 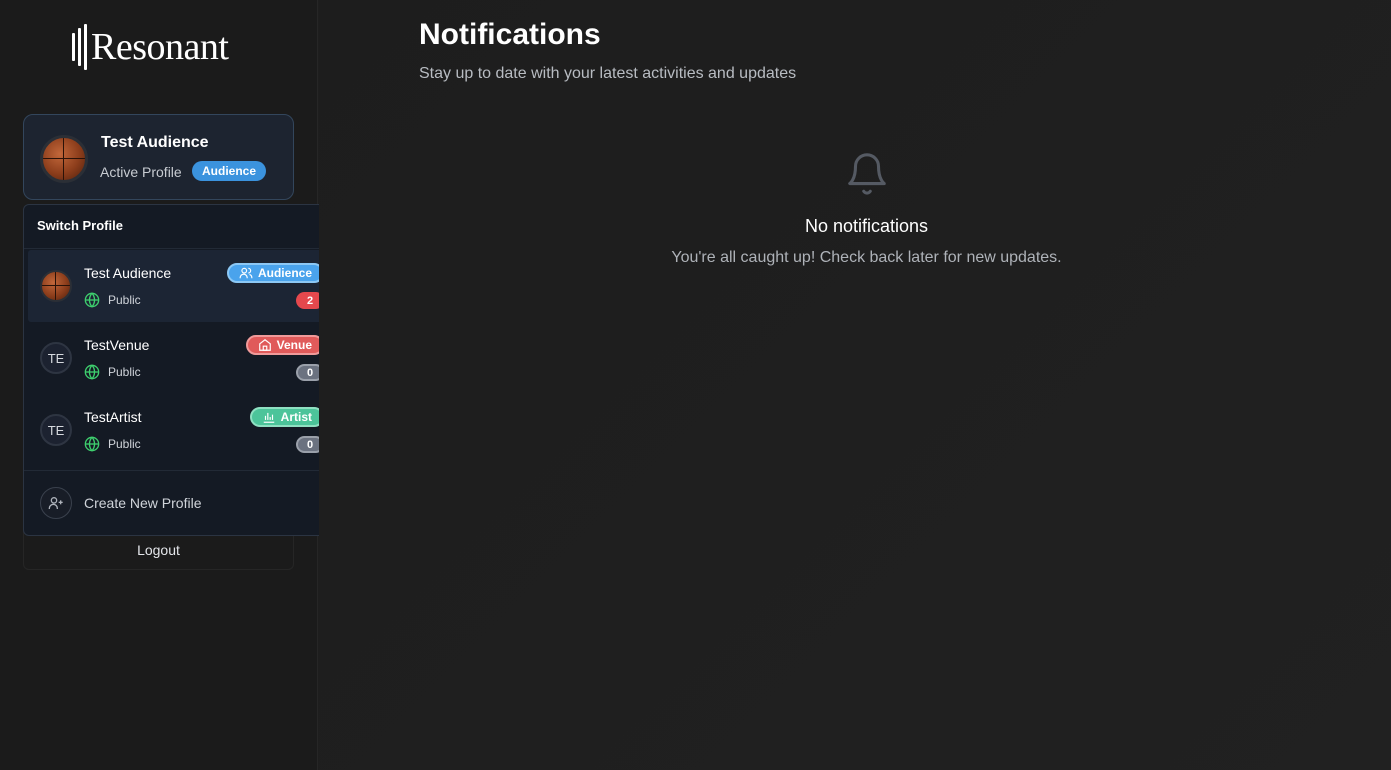 What do you see at coordinates (183, 358) in the screenshot?
I see `profile-option-testvenue: TE TestVenue Public Venue 0` at bounding box center [183, 358].